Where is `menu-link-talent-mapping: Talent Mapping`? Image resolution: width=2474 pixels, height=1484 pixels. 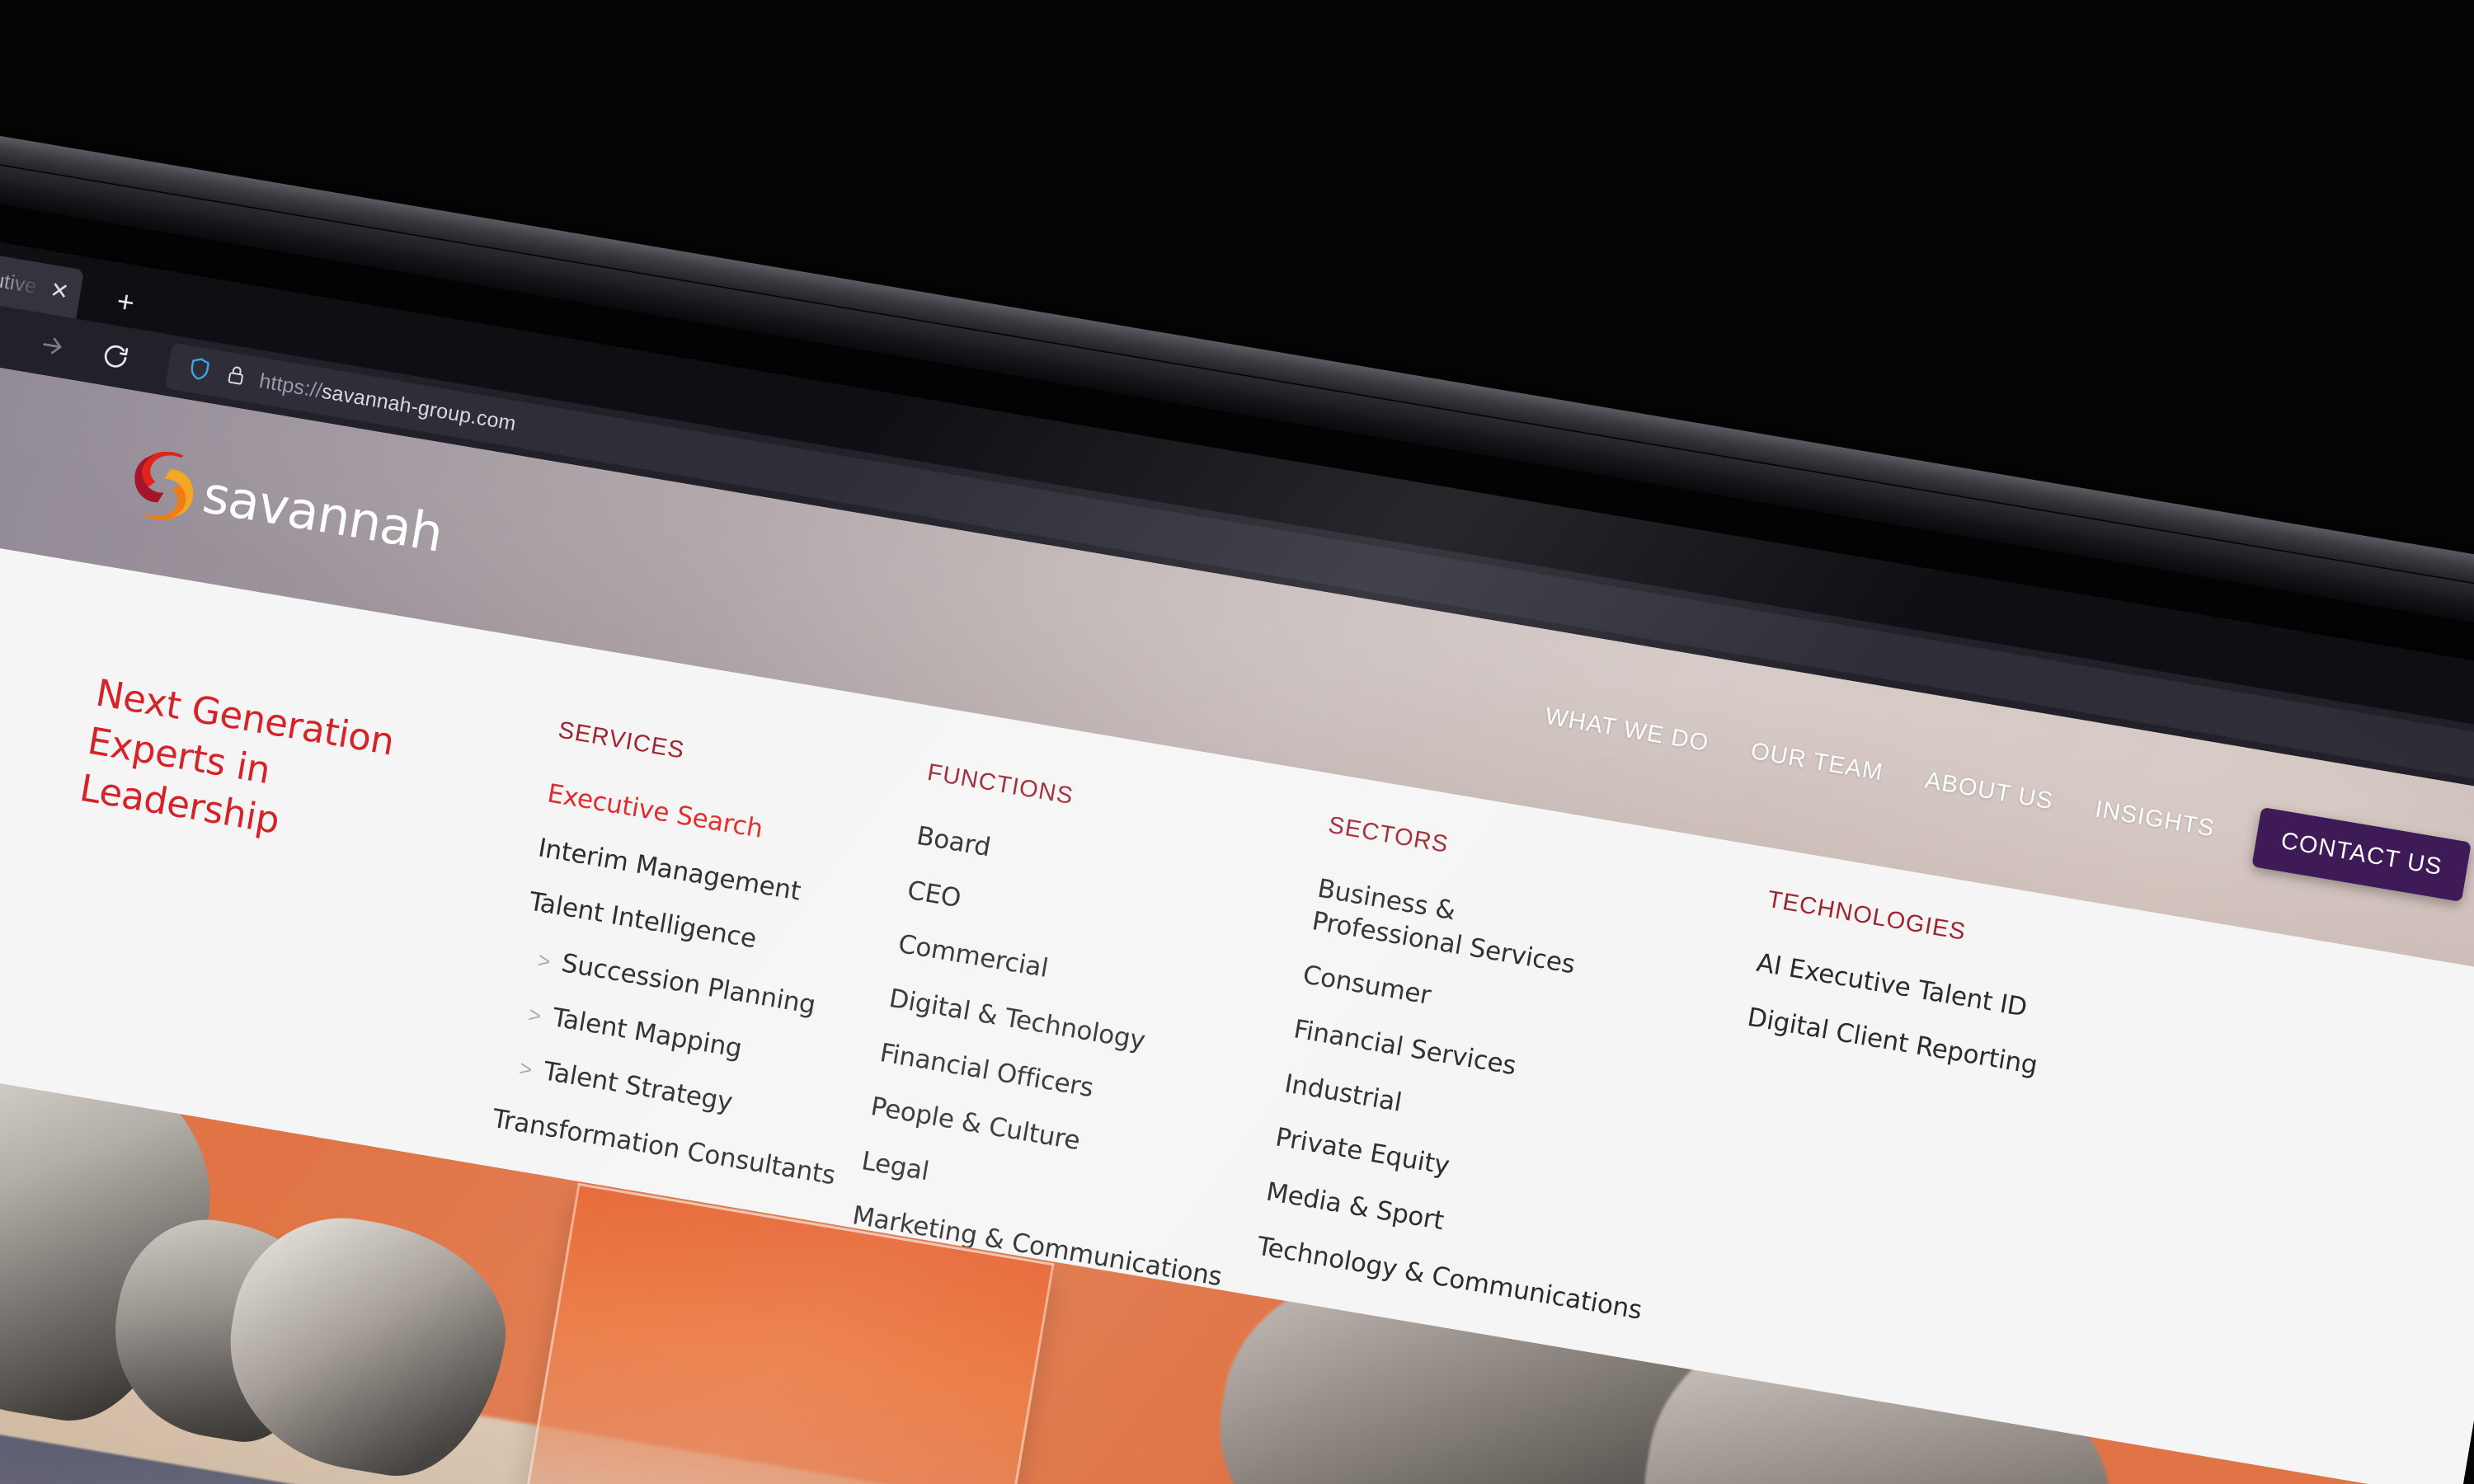 menu-link-talent-mapping: Talent Mapping is located at coordinates (647, 1034).